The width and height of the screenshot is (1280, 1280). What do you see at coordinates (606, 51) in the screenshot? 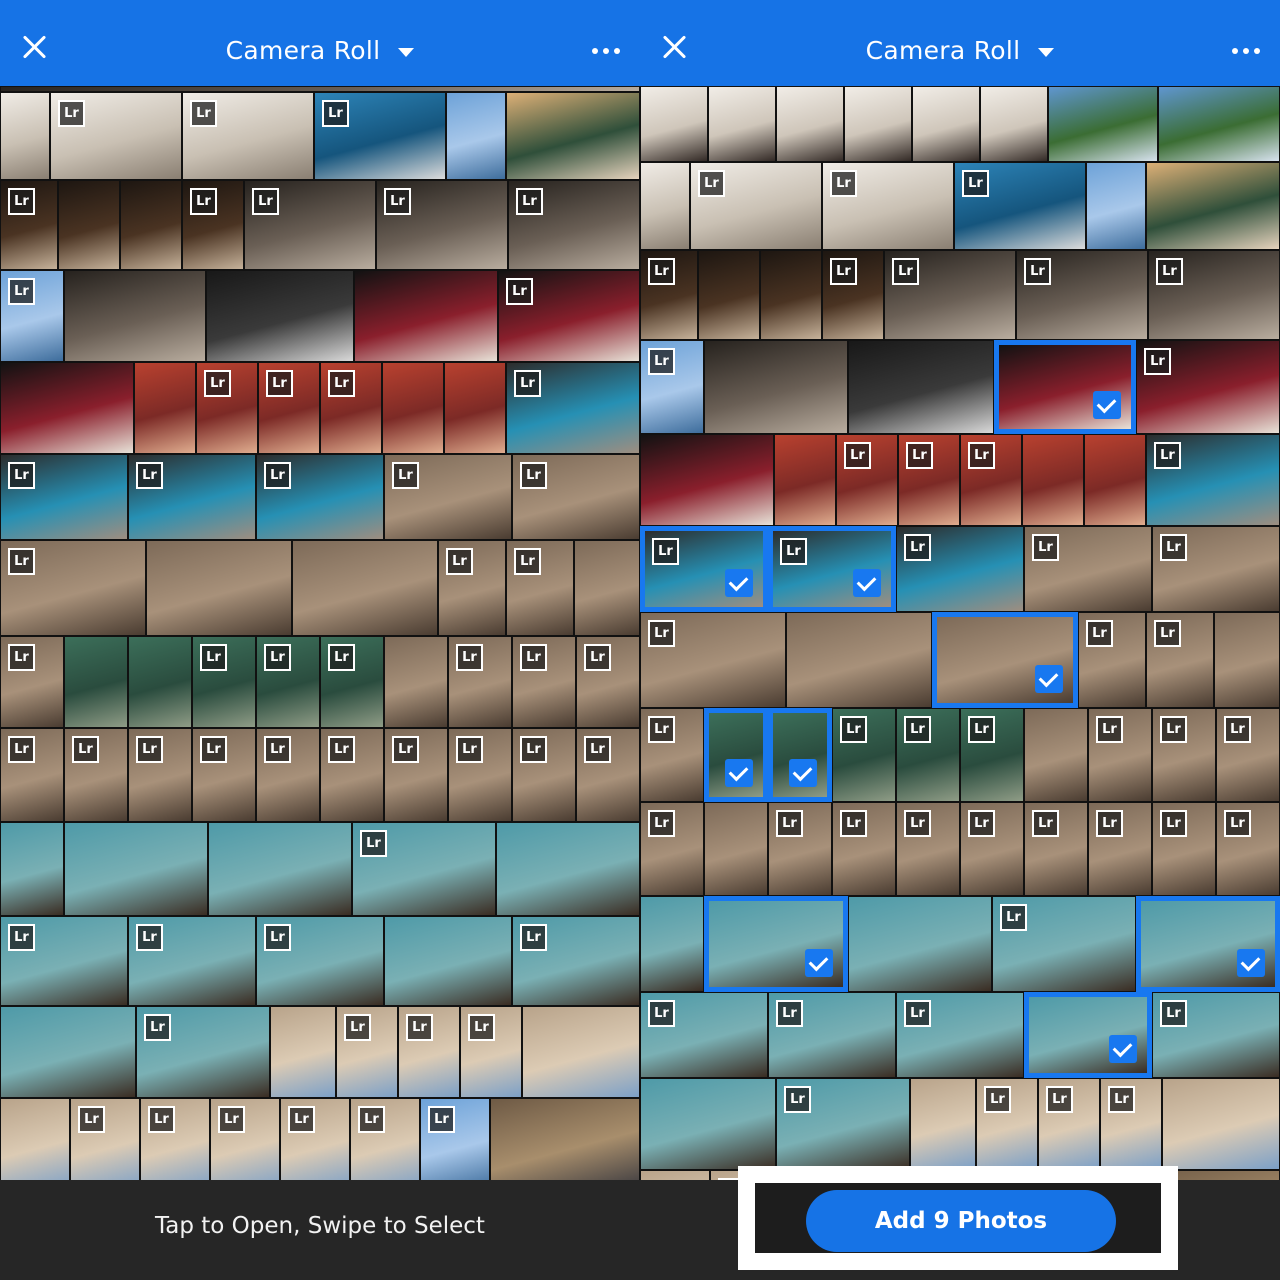
I see `more-options-icon` at bounding box center [606, 51].